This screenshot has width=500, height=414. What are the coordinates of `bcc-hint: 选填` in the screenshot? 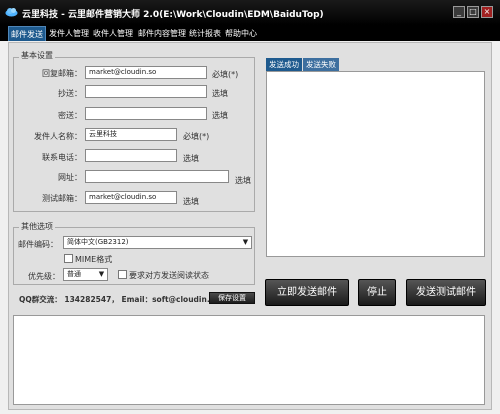 It's located at (220, 115).